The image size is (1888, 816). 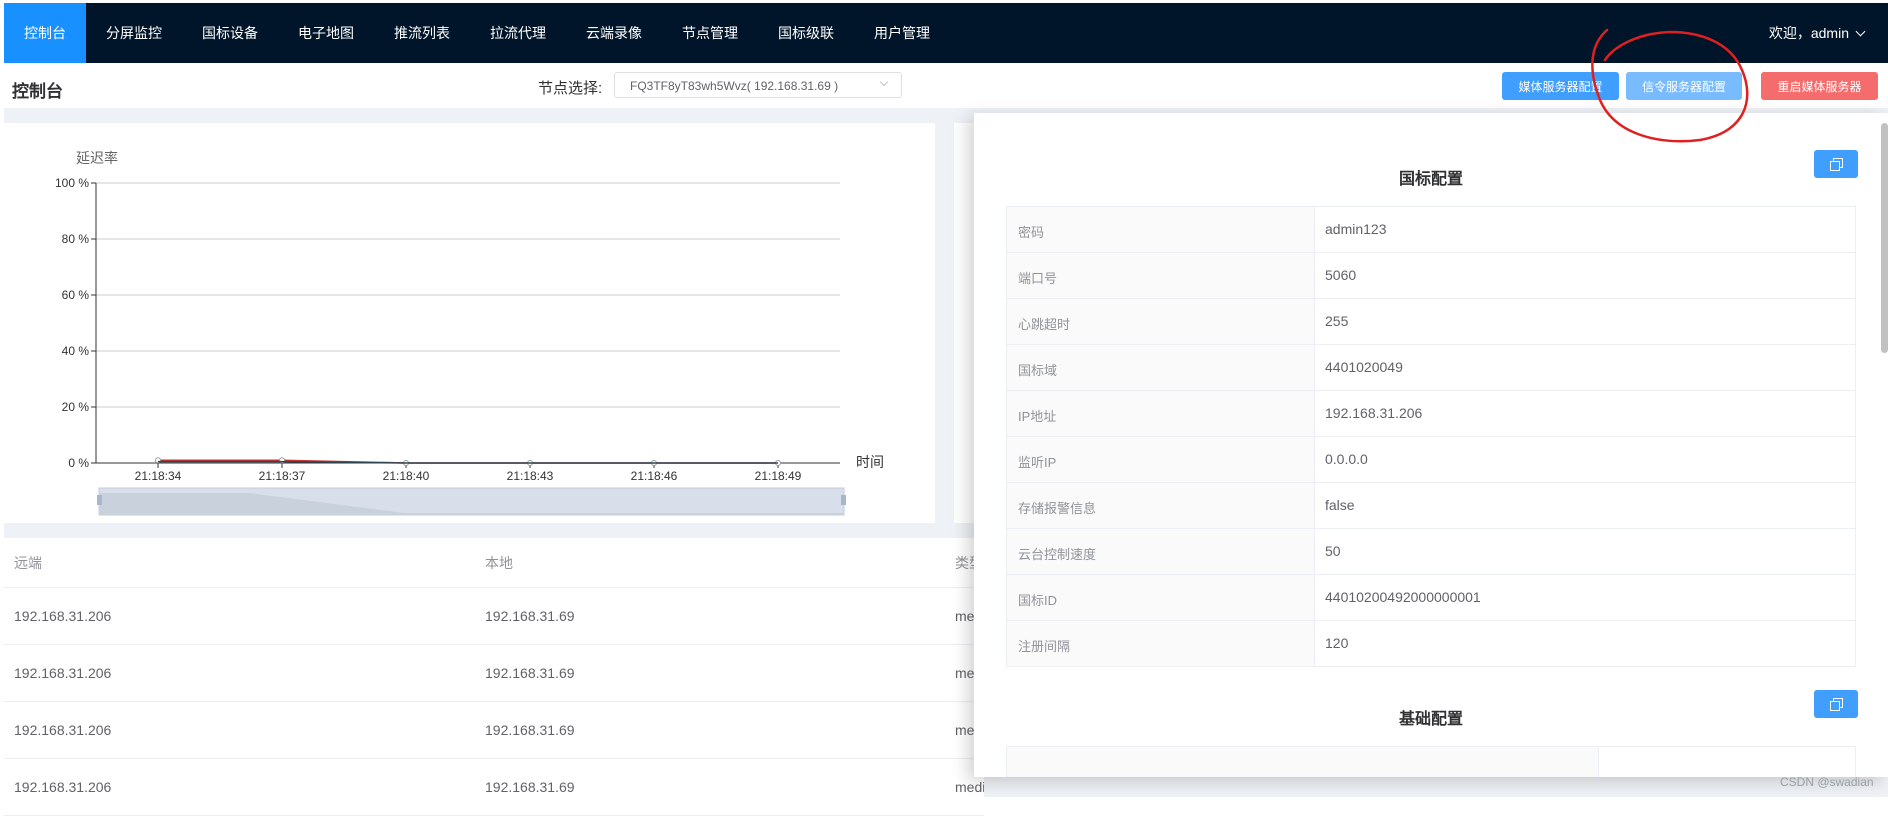 I want to click on y-tick-label: 60 %, so click(x=76, y=295).